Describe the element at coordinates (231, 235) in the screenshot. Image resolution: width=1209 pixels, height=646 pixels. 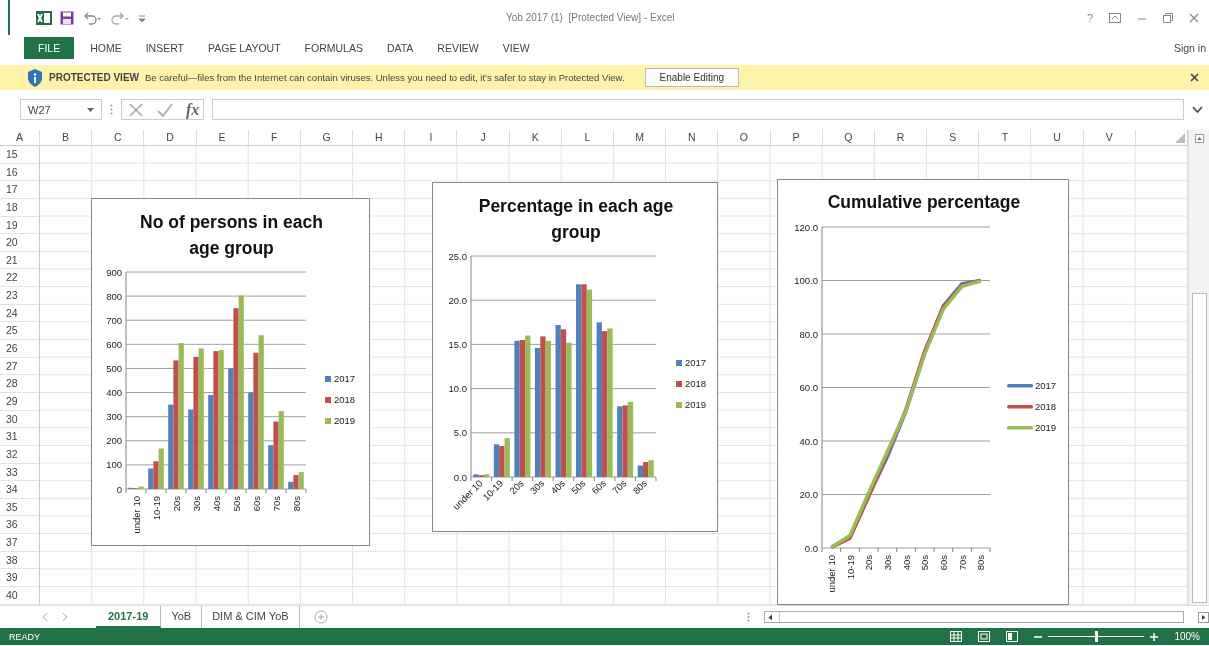
I see `chart-title: No of persons in each age group` at that location.